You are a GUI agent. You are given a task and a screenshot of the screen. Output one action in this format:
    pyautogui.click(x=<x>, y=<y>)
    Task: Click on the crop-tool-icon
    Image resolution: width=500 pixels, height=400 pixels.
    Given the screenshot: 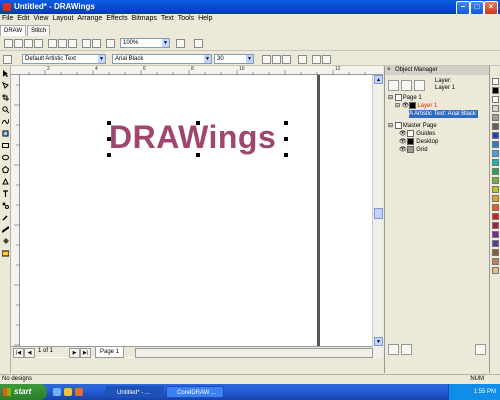 What is the action you would take?
    pyautogui.click(x=5, y=97)
    